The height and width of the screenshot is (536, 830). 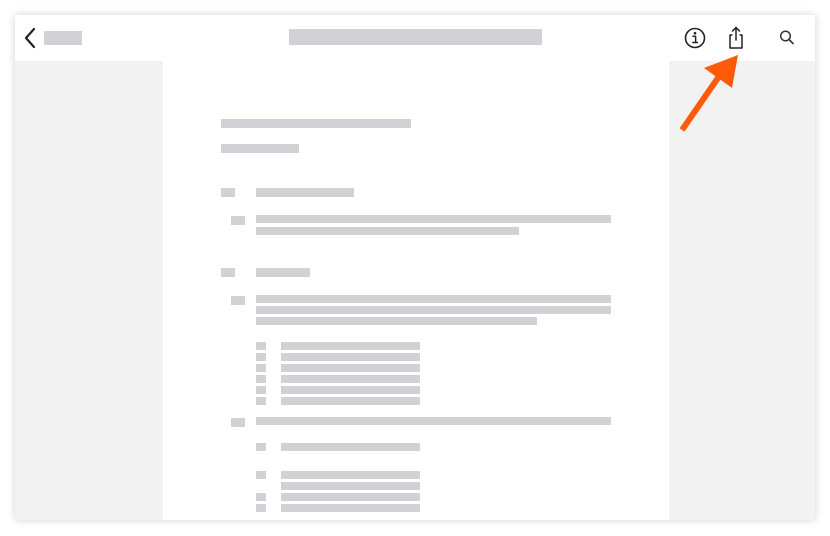 I want to click on search-button, so click(x=787, y=38).